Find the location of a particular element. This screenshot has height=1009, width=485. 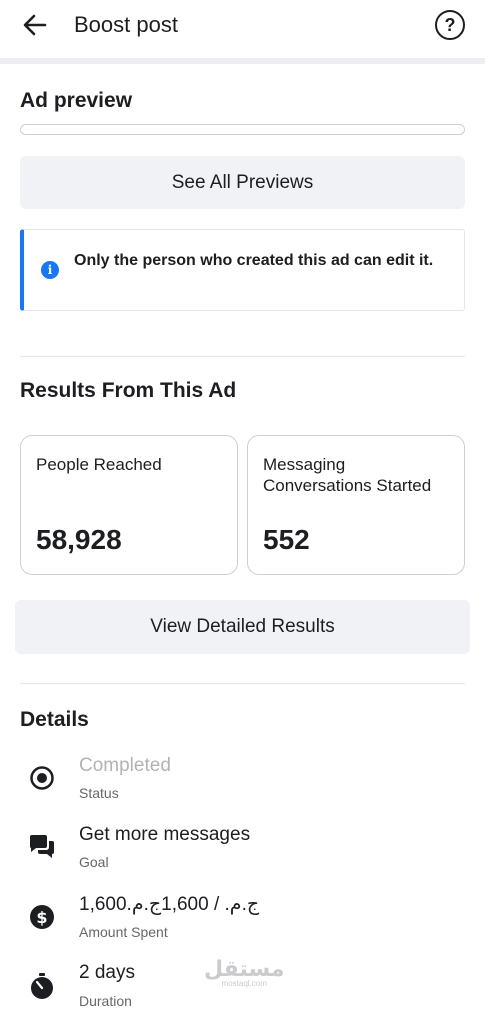

top-app-bar: Boost post ? is located at coordinates (242, 29).